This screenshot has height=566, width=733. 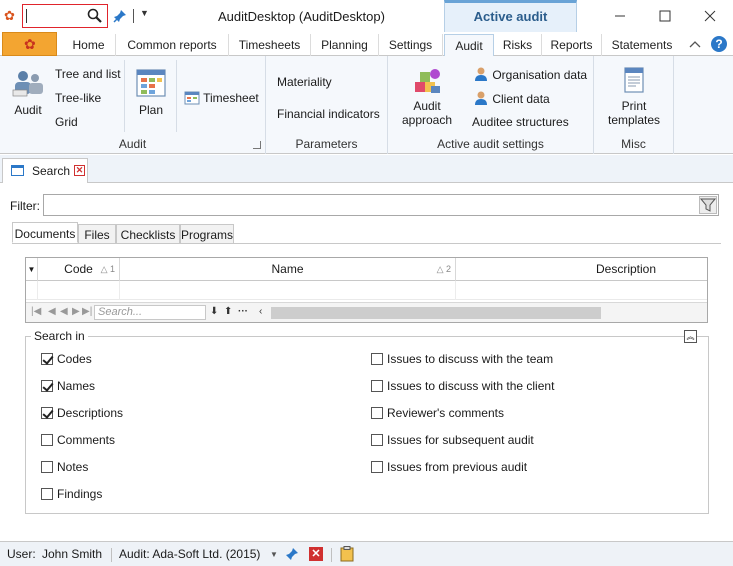 What do you see at coordinates (87, 311) in the screenshot?
I see `nav-last-icon: ▶|` at bounding box center [87, 311].